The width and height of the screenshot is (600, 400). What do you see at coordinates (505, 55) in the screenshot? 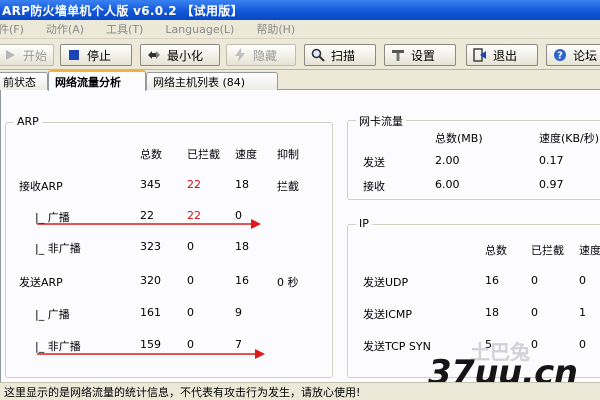
I see `exit-button-label: 退出` at bounding box center [505, 55].